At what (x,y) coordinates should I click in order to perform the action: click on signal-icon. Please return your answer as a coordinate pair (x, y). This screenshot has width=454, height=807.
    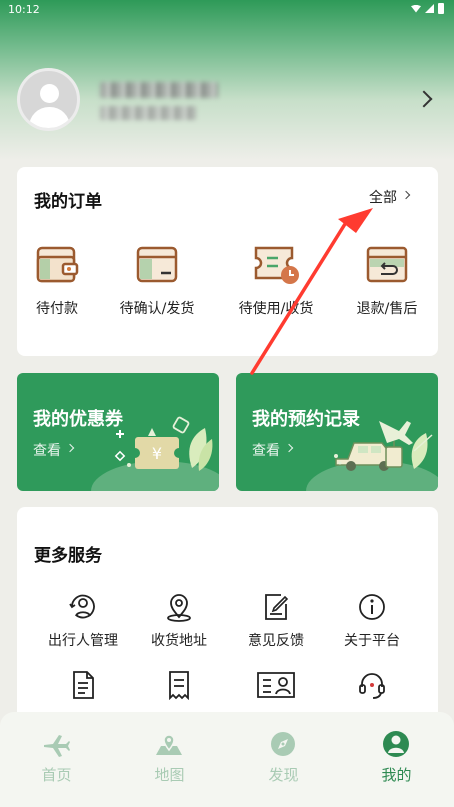
    Looking at the image, I should click on (429, 8).